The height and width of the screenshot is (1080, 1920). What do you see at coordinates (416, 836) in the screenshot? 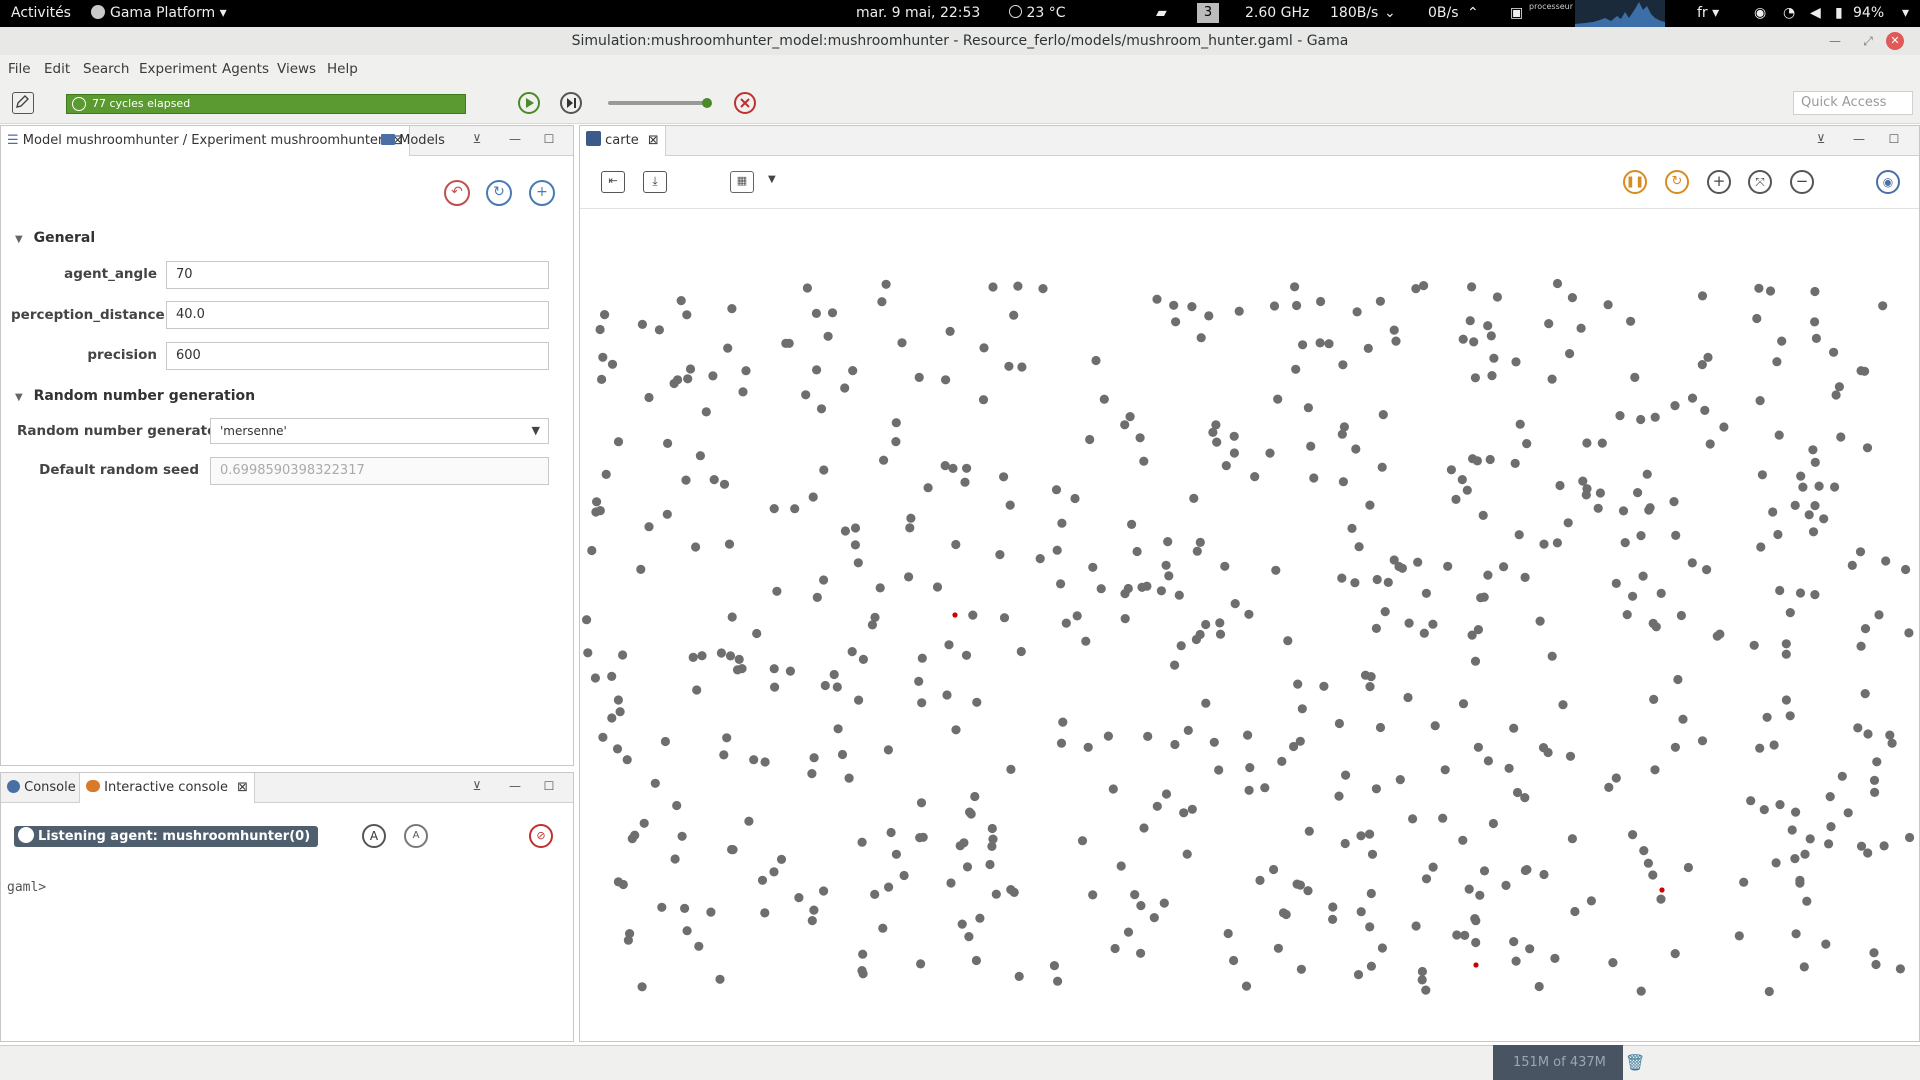
I see `decrease-font-button: A` at bounding box center [416, 836].